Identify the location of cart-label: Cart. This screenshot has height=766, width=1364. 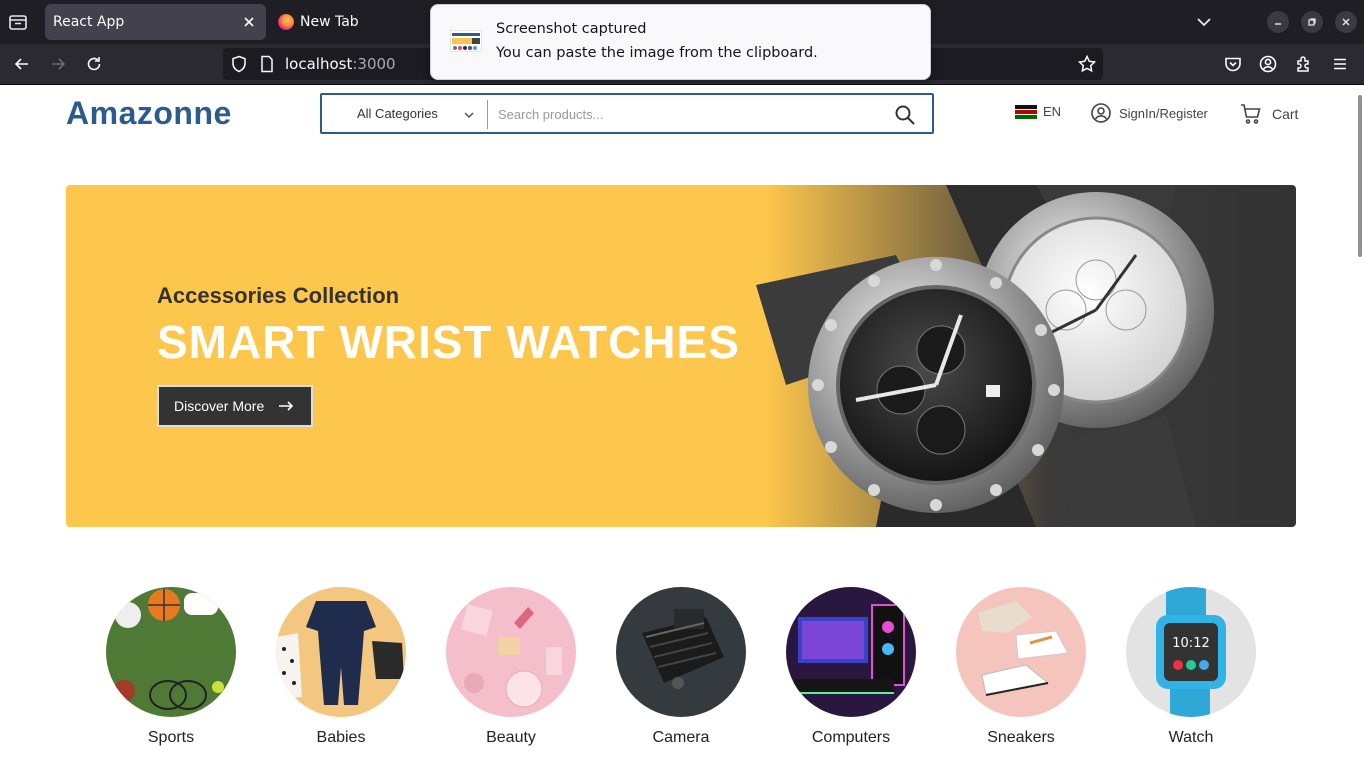
(1285, 114).